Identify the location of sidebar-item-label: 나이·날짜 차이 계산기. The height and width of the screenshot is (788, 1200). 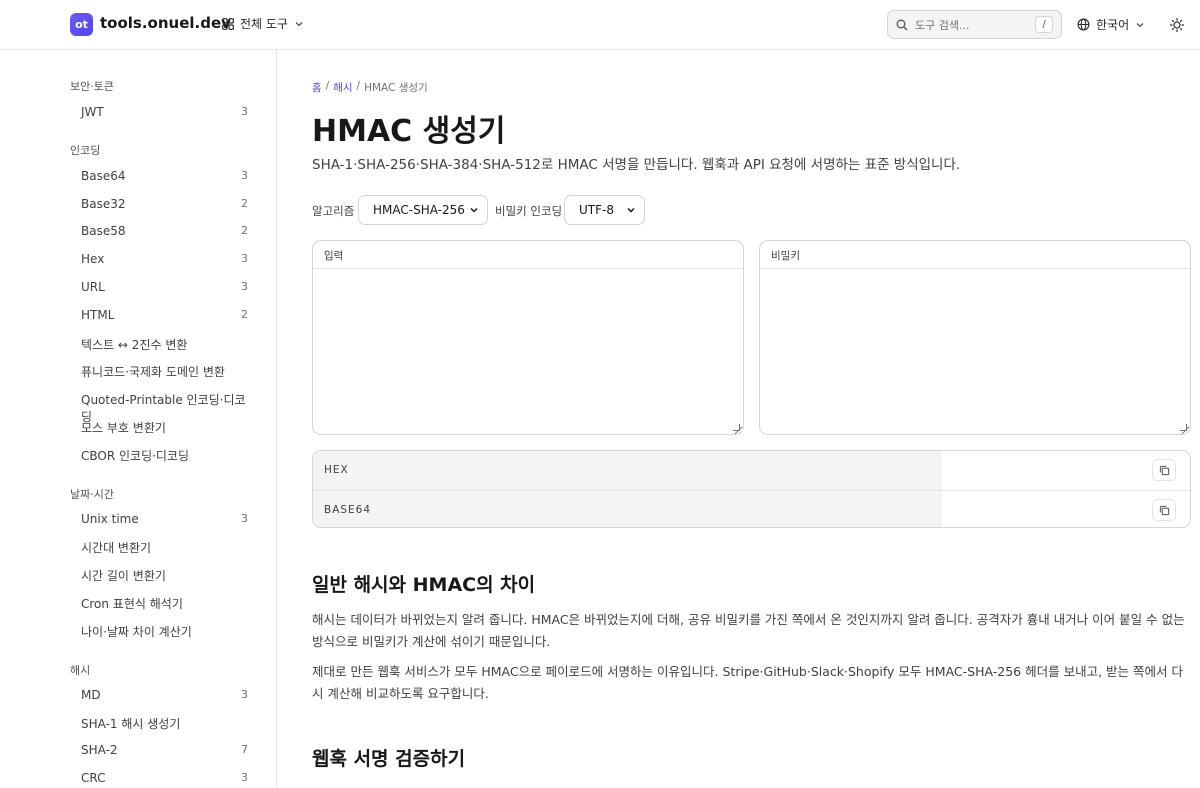
(136, 632).